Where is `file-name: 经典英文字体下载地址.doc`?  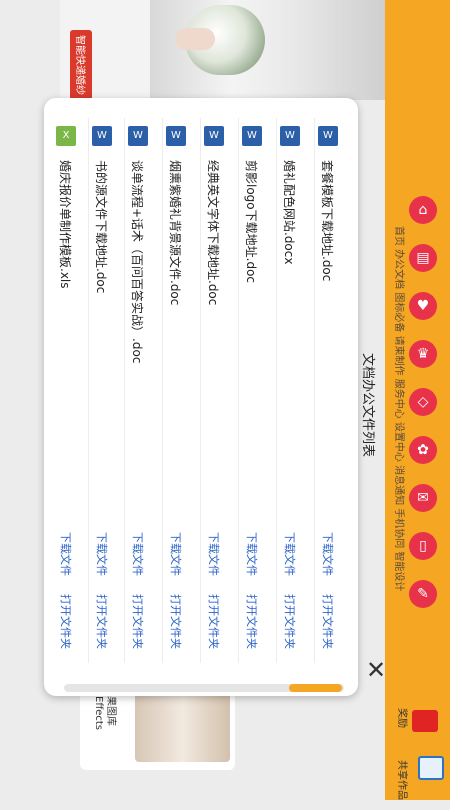 file-name: 经典英文字体下载地址.doc is located at coordinates (213, 325).